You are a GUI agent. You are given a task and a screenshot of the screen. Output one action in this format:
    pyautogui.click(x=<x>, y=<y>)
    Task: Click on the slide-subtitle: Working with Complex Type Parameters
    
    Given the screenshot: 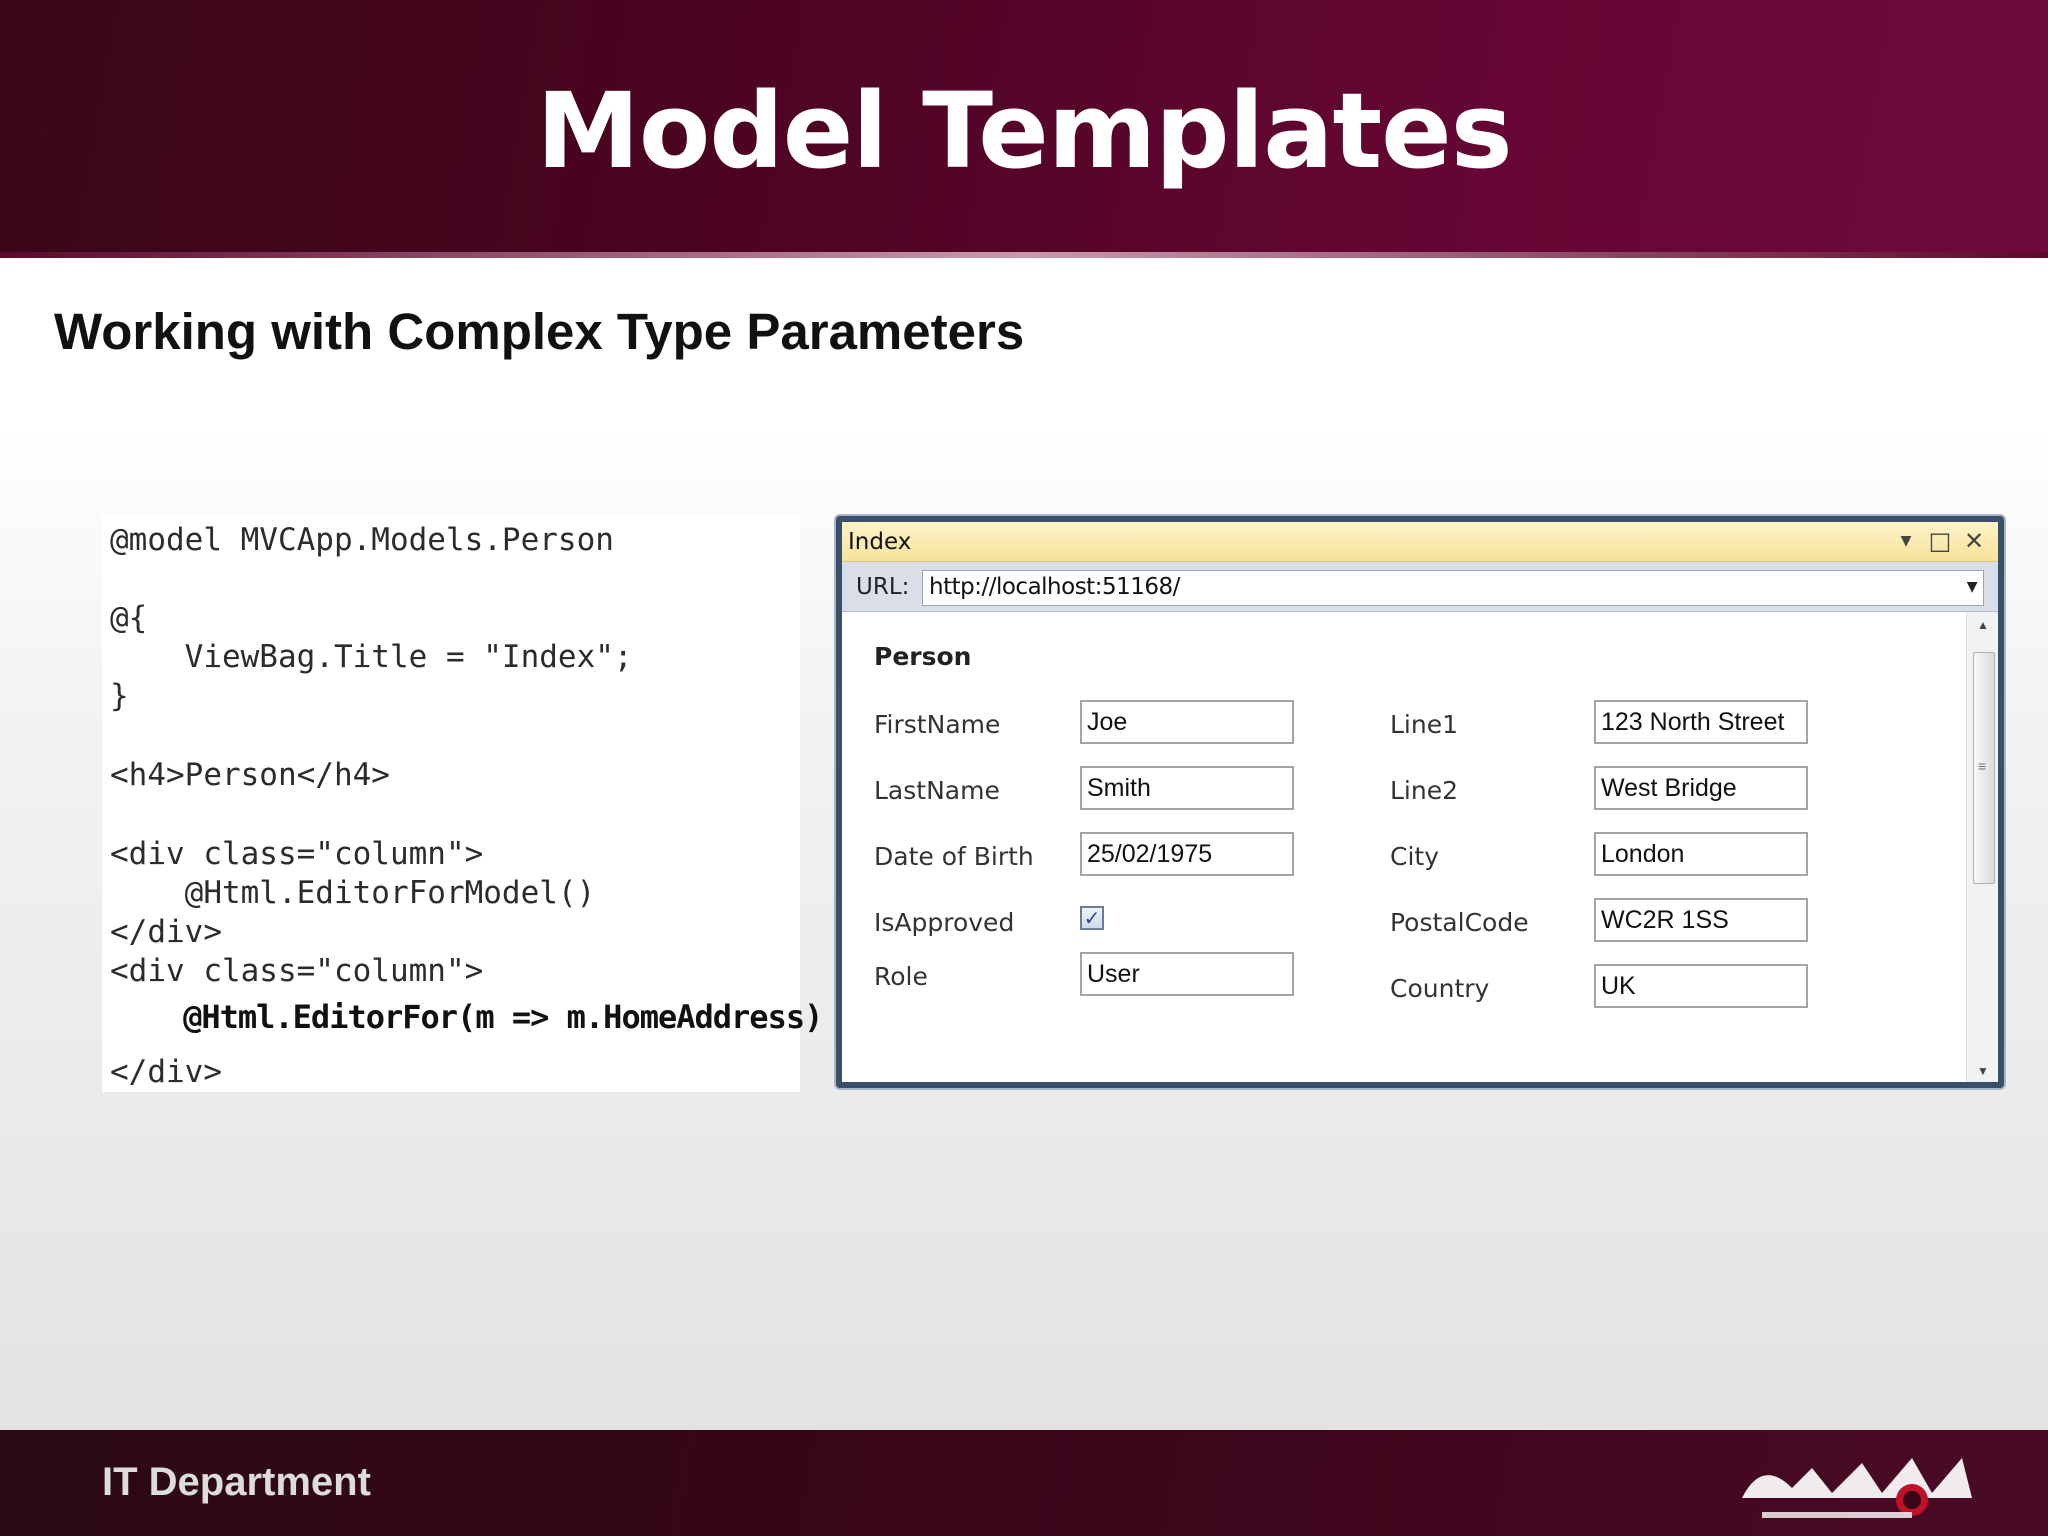 What is the action you would take?
    pyautogui.click(x=539, y=331)
    